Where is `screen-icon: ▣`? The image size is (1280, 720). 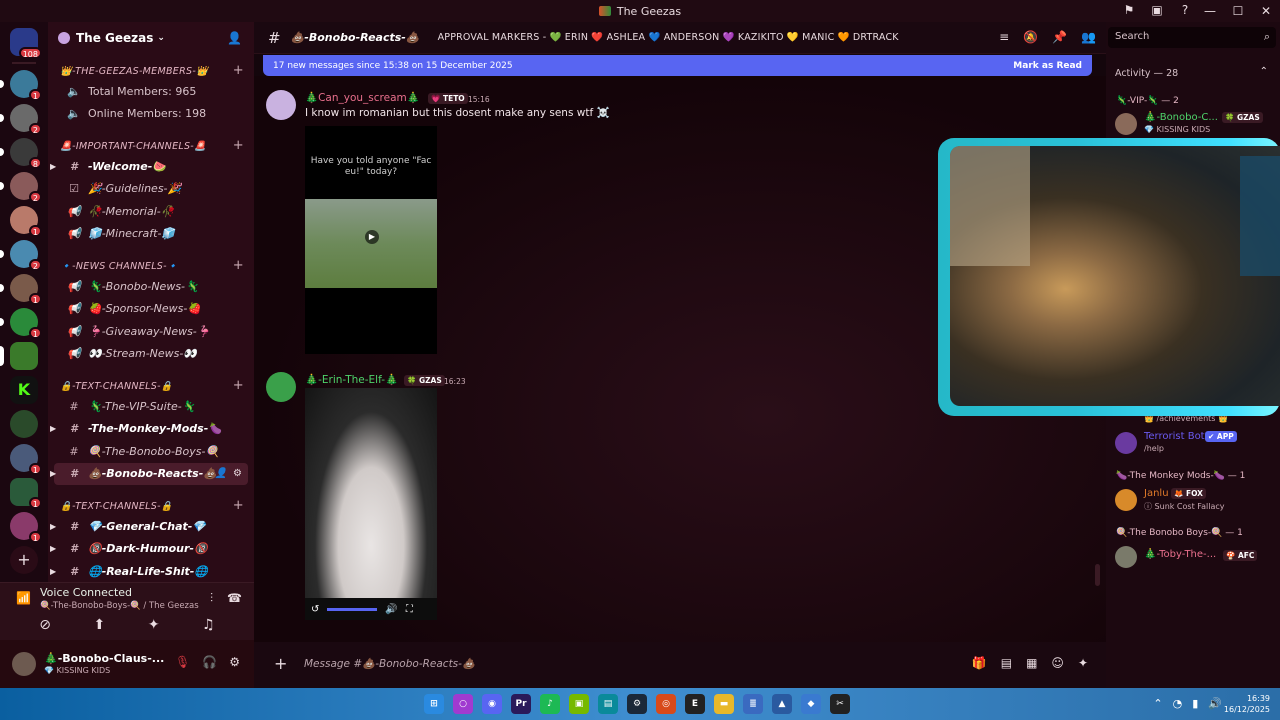 screen-icon: ▣ is located at coordinates (1157, 10).